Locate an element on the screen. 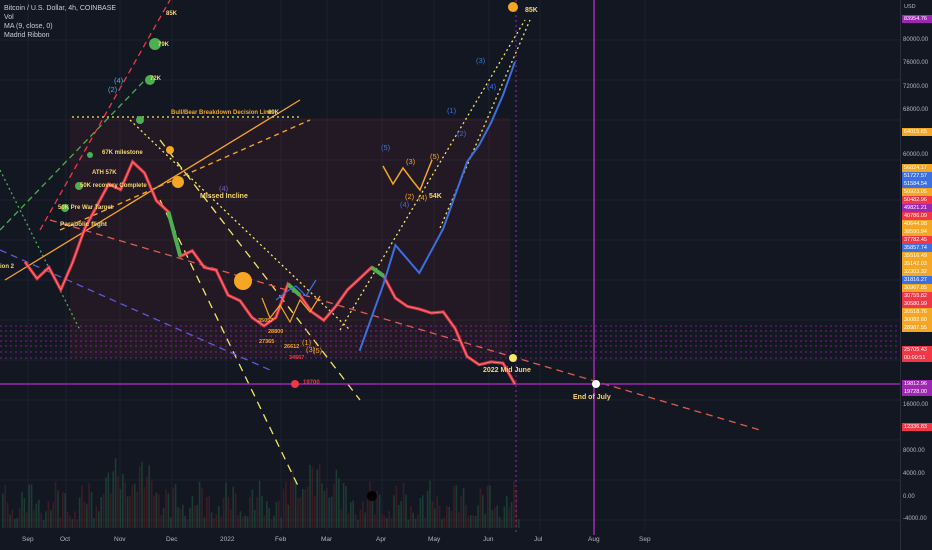 The height and width of the screenshot is (550, 932). price-axis-tick: 60000.00 is located at coordinates (916, 155).